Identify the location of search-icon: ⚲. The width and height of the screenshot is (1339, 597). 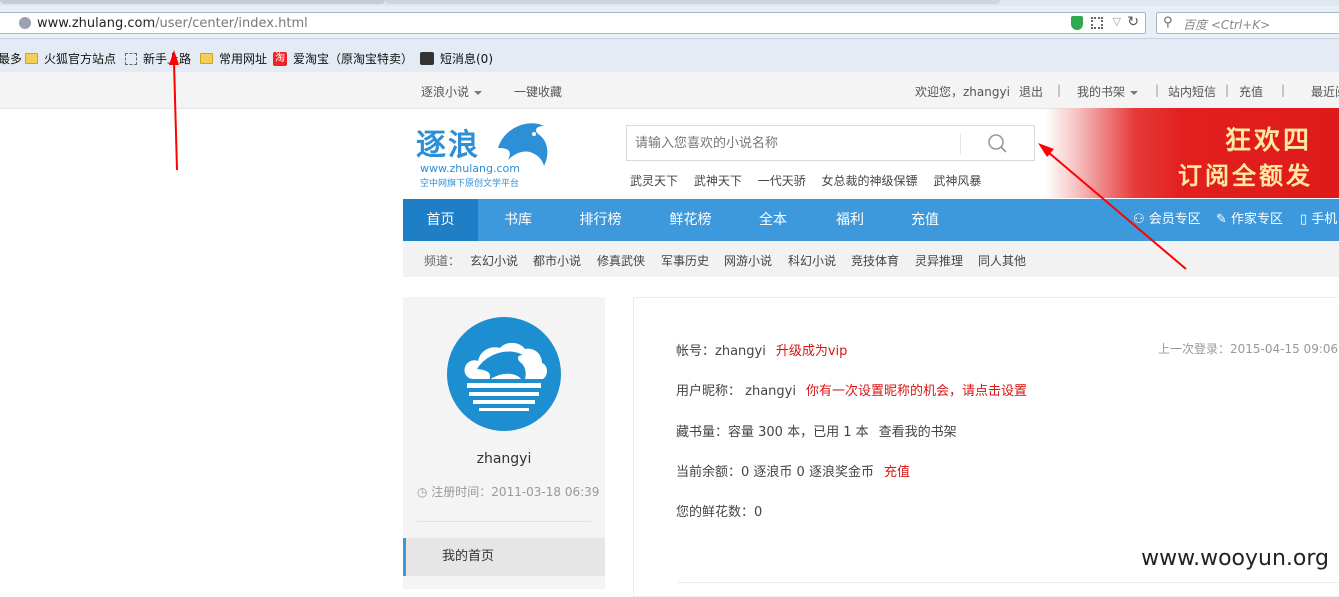
(1168, 22).